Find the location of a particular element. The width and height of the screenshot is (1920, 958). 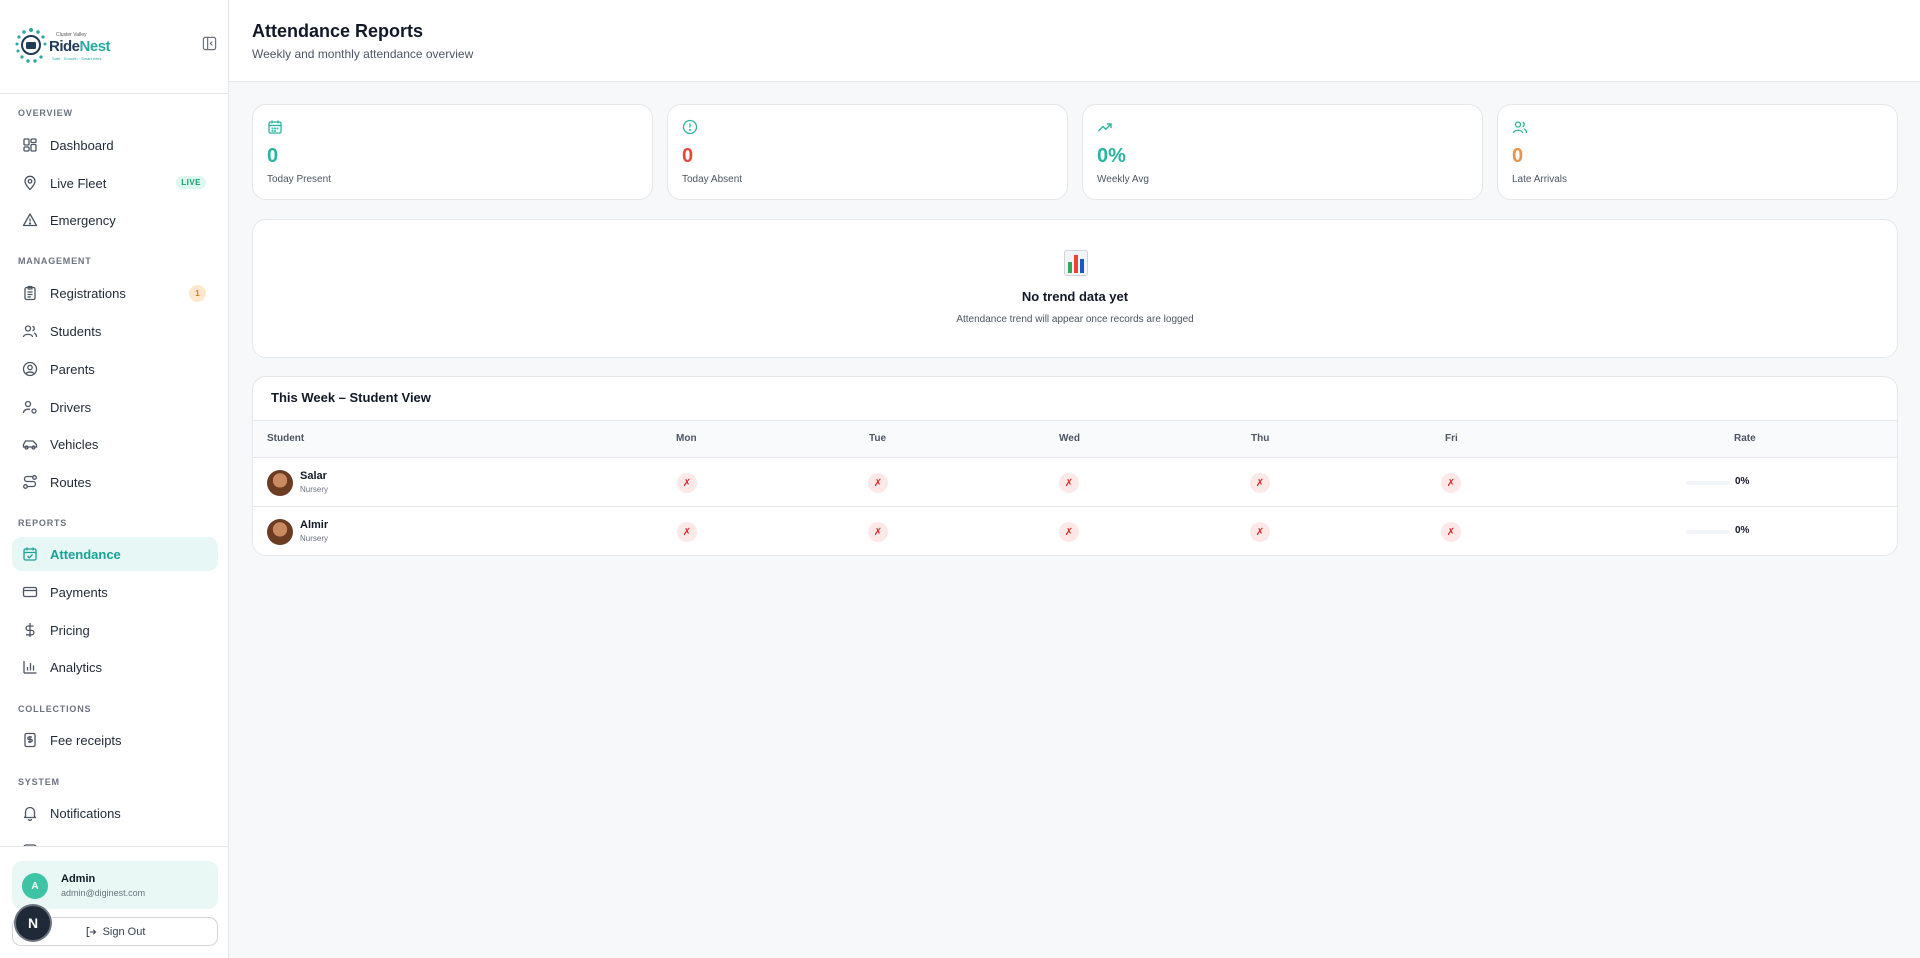

sidebar-item-notifications: Notifications is located at coordinates (115, 813).